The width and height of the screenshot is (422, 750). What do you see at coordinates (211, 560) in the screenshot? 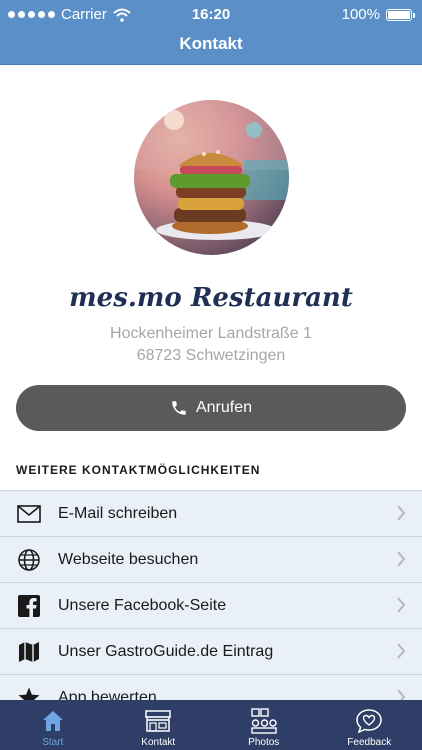
I see `contact-option-website: Webseite besuchen` at bounding box center [211, 560].